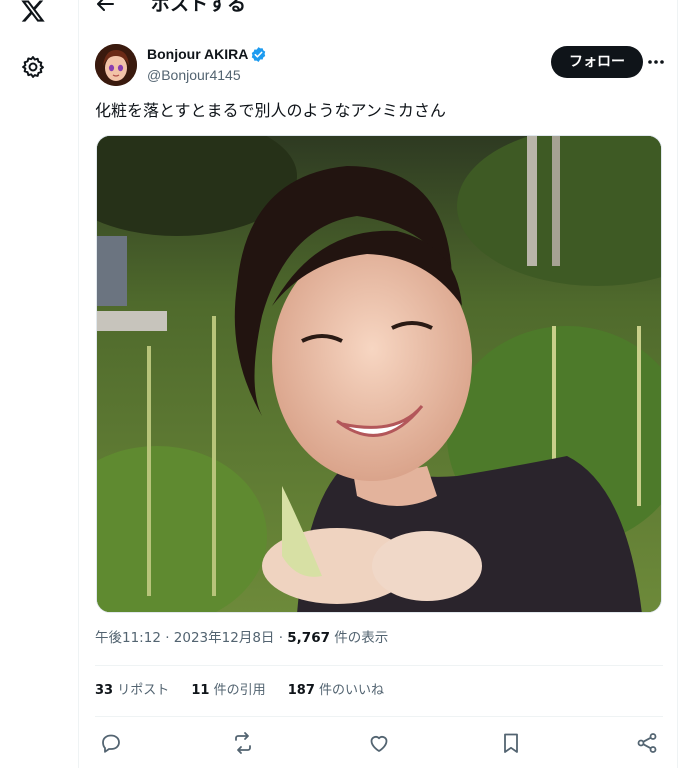 This screenshot has width=697, height=768. Describe the element at coordinates (39, 384) in the screenshot. I see `left-rail` at that location.